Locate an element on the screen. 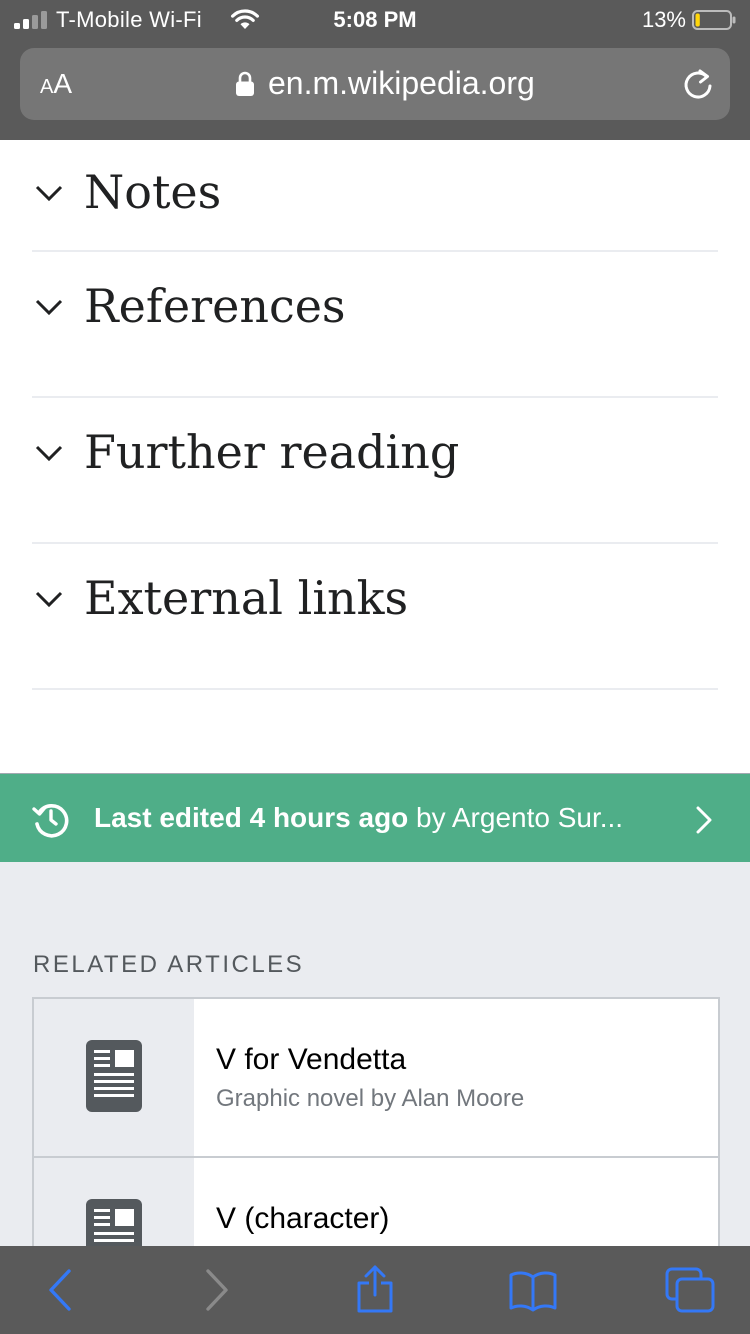  status-clock: 5:08 PM is located at coordinates (375, 19).